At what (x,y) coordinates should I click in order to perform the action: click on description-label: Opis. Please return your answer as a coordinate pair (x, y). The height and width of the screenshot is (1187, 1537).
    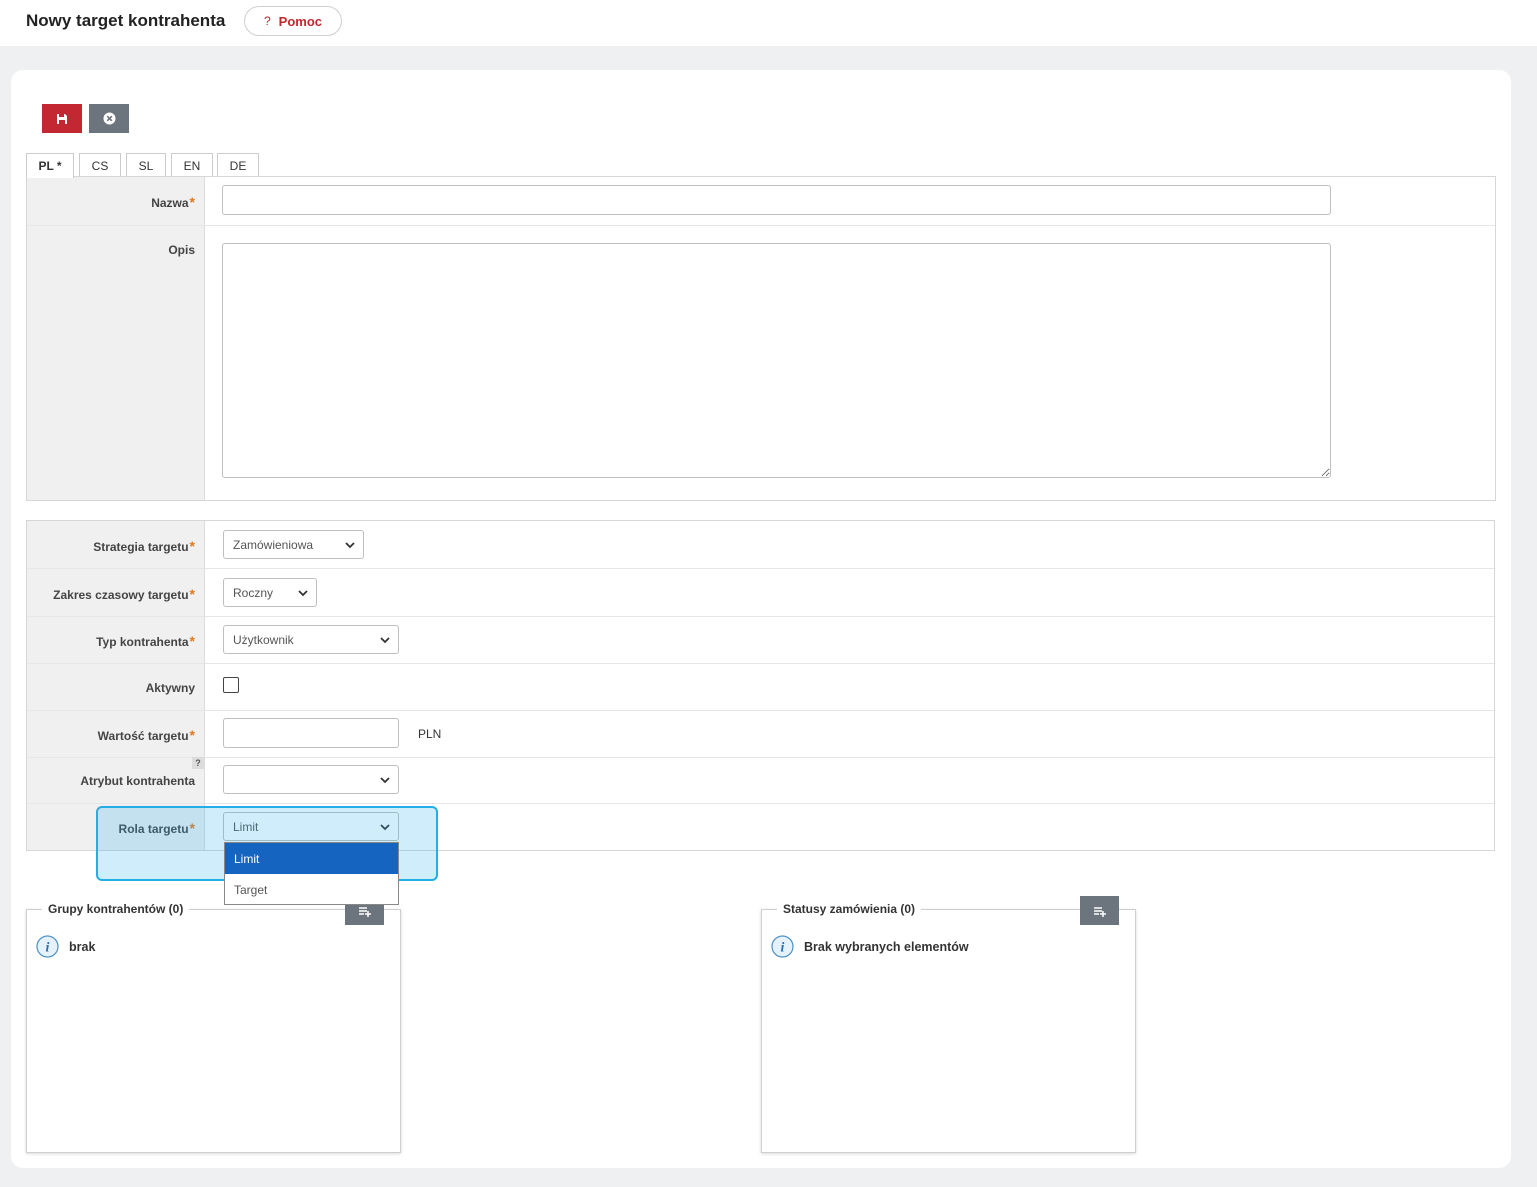
    Looking at the image, I should click on (181, 250).